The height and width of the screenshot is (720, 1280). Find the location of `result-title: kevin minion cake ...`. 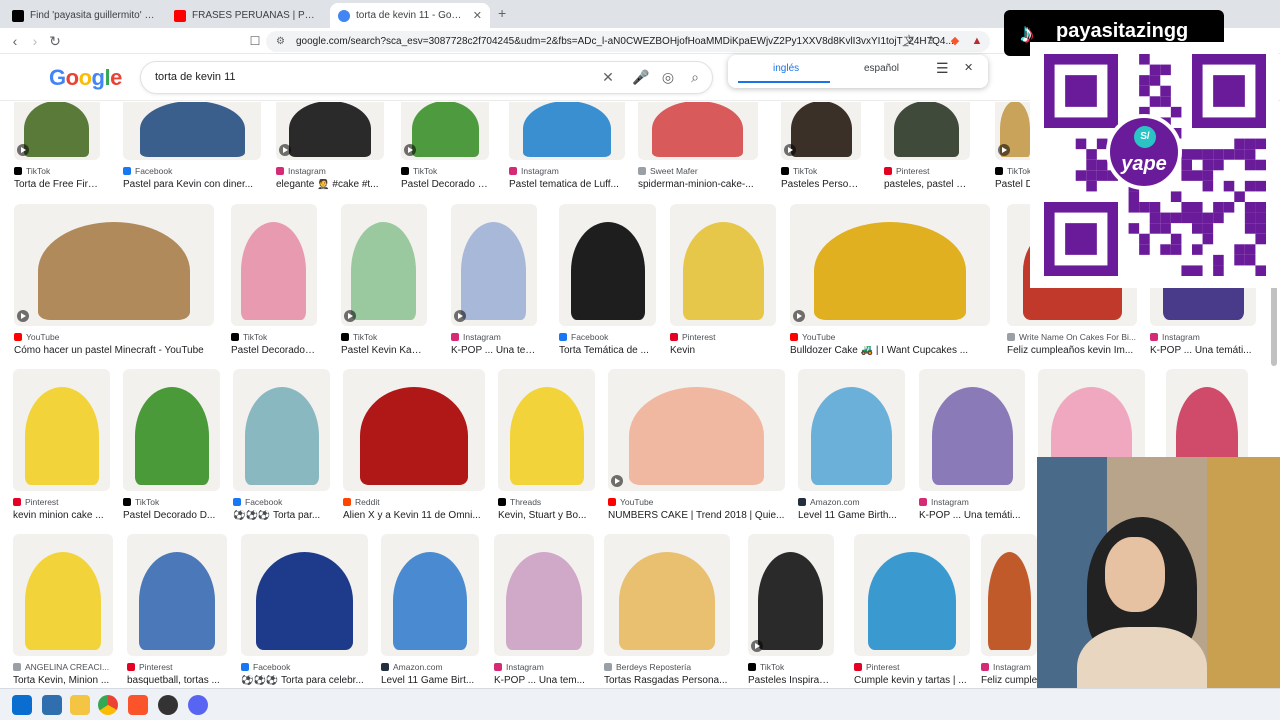

result-title: kevin minion cake ... is located at coordinates (61, 515).